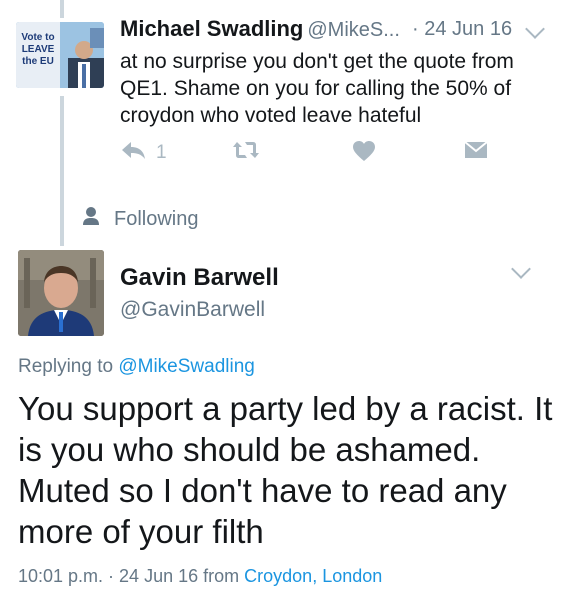 Image resolution: width=565 pixels, height=600 pixels. I want to click on retweet-button, so click(246, 153).